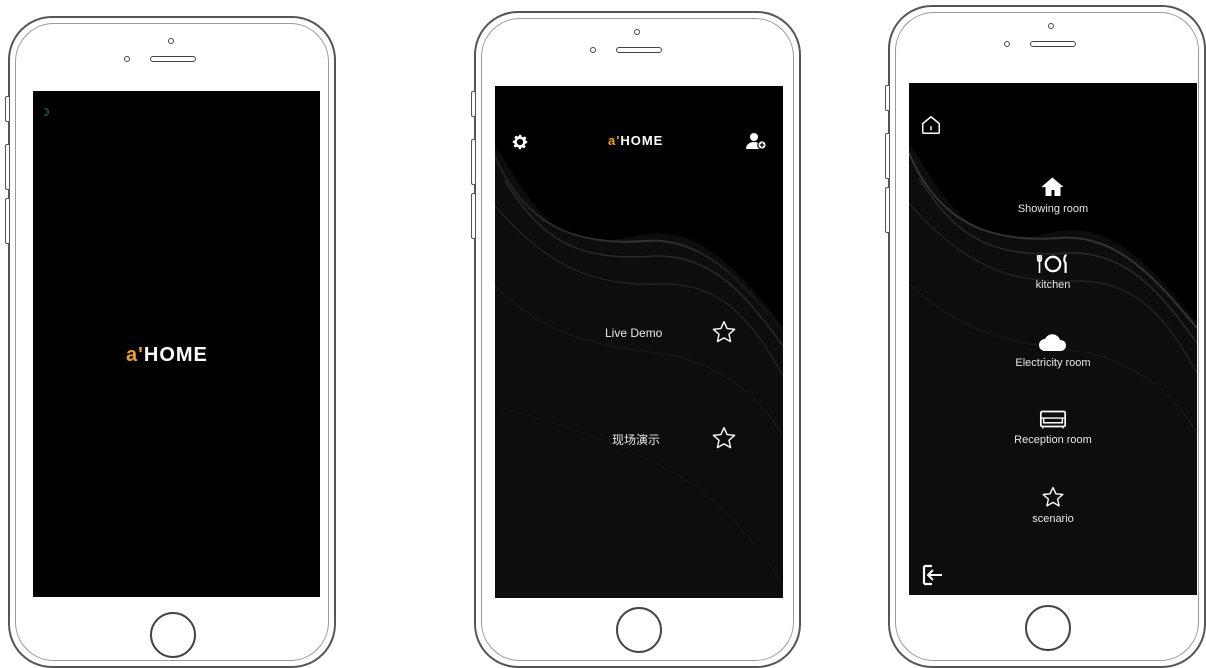 Image resolution: width=1206 pixels, height=668 pixels. What do you see at coordinates (756, 141) in the screenshot?
I see `user-plus-icon` at bounding box center [756, 141].